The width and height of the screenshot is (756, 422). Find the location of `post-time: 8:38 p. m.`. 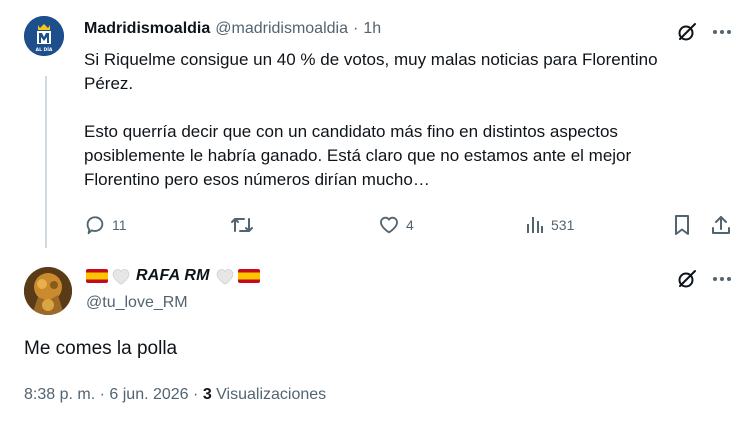

post-time: 8:38 p. m. is located at coordinates (59, 394).